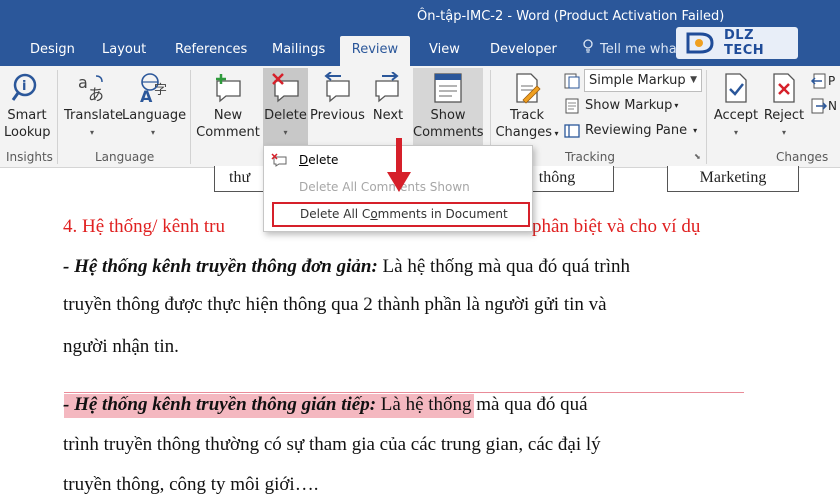  What do you see at coordinates (736, 115) in the screenshot?
I see `accept-label: Accept` at bounding box center [736, 115].